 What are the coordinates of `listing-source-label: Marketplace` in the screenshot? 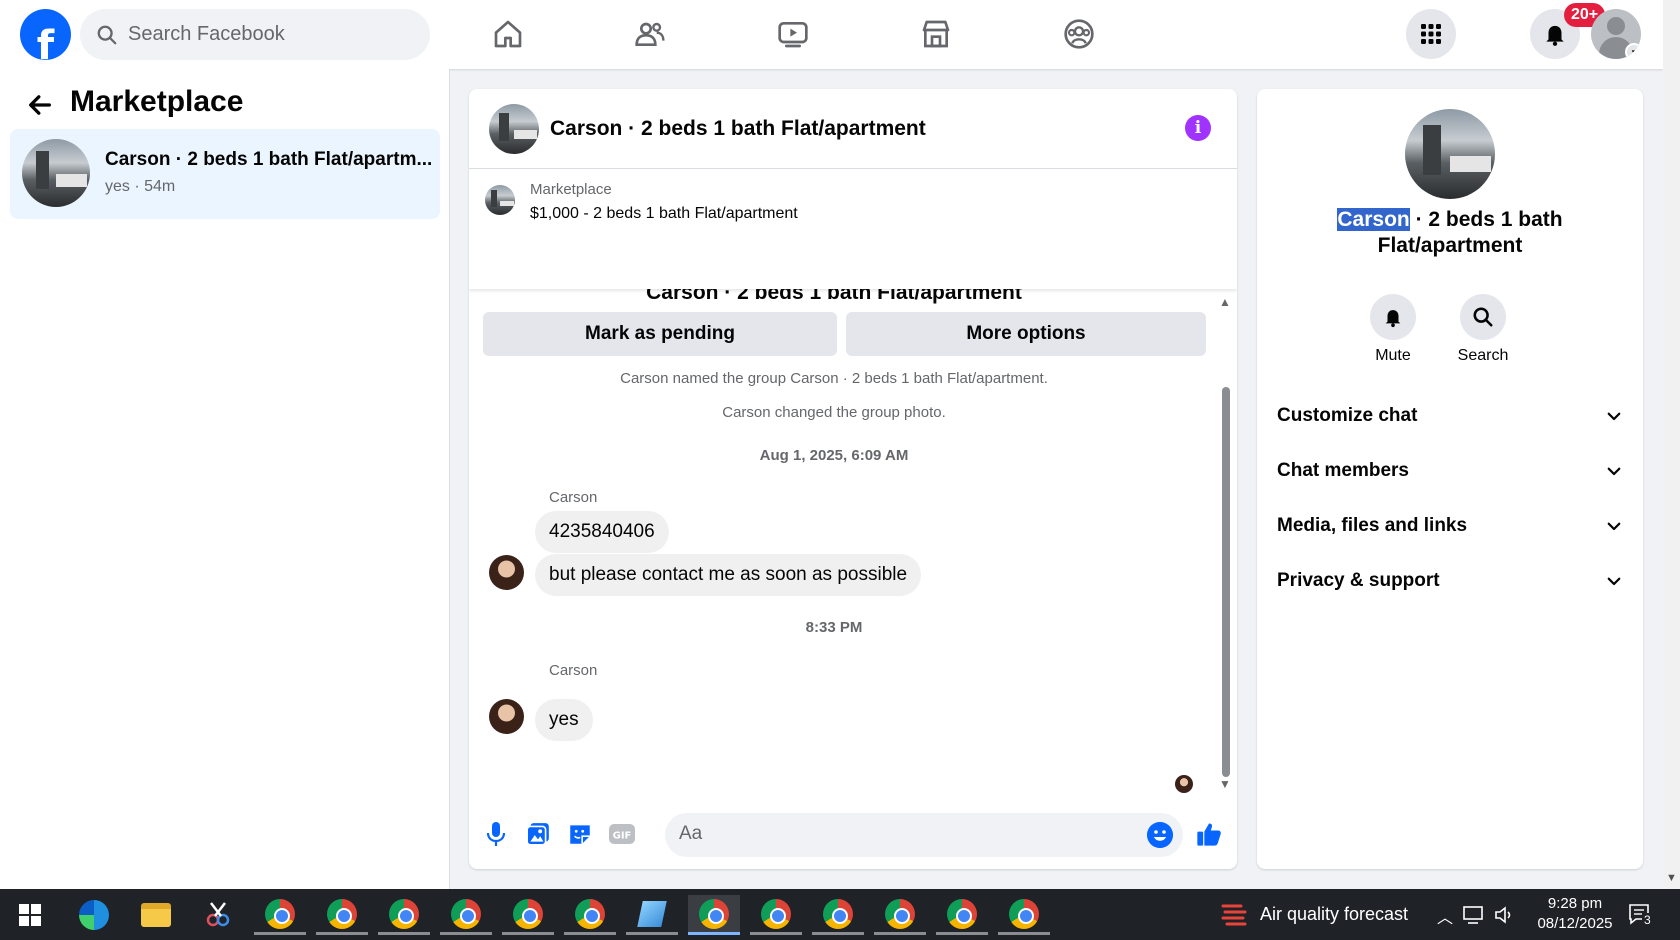 It's located at (571, 189).